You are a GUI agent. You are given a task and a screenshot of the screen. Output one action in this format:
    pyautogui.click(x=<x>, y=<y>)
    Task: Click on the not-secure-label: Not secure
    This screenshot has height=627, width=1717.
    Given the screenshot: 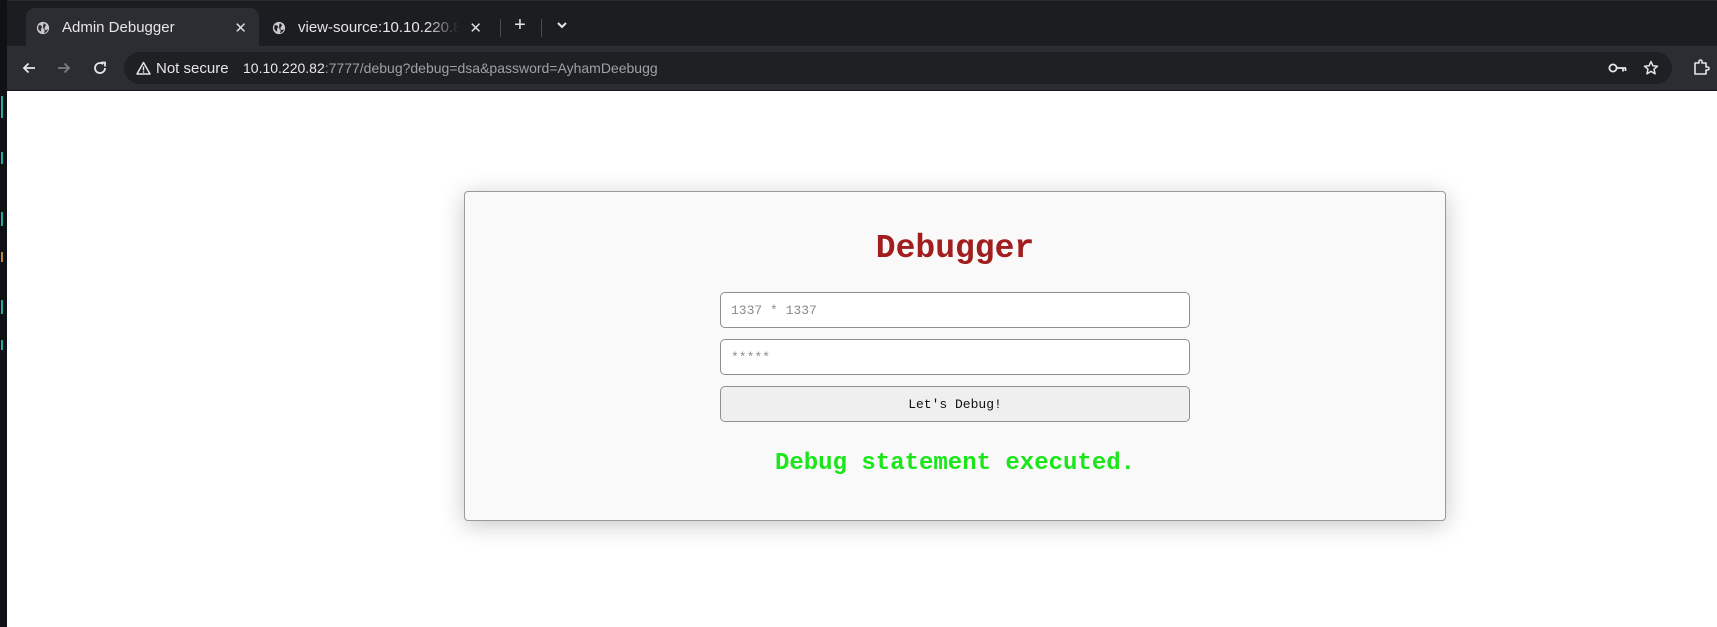 What is the action you would take?
    pyautogui.click(x=192, y=68)
    